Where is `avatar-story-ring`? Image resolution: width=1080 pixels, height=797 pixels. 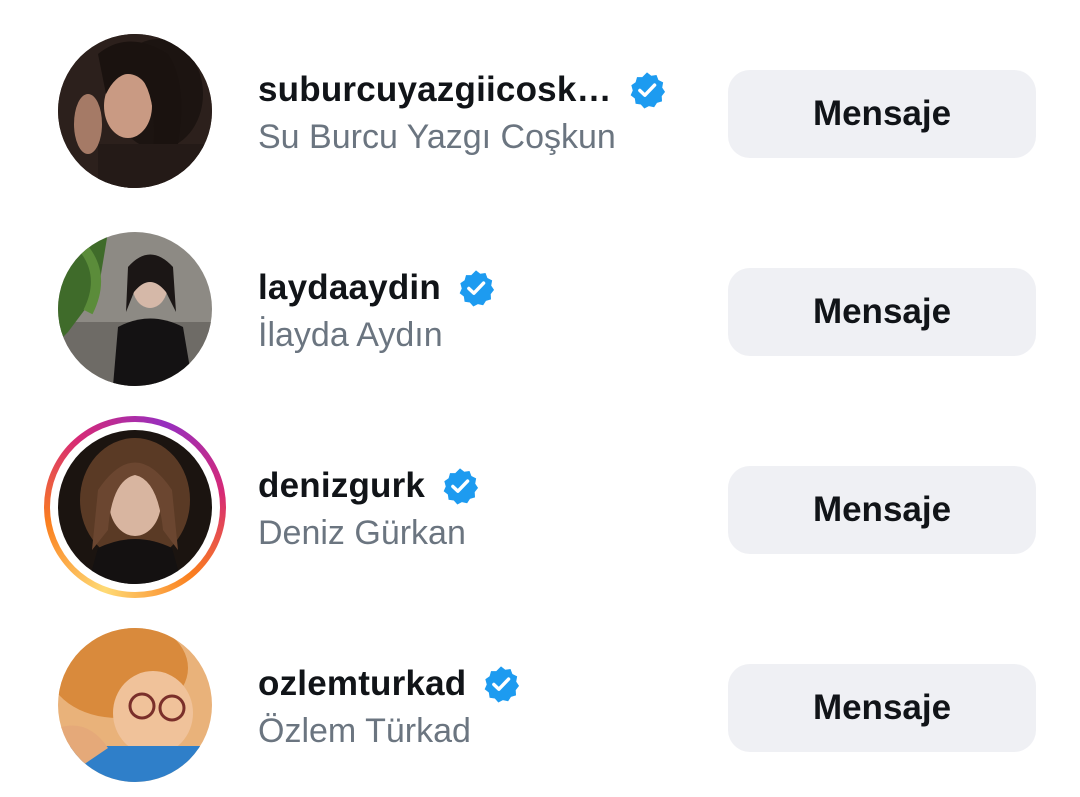 avatar-story-ring is located at coordinates (135, 507).